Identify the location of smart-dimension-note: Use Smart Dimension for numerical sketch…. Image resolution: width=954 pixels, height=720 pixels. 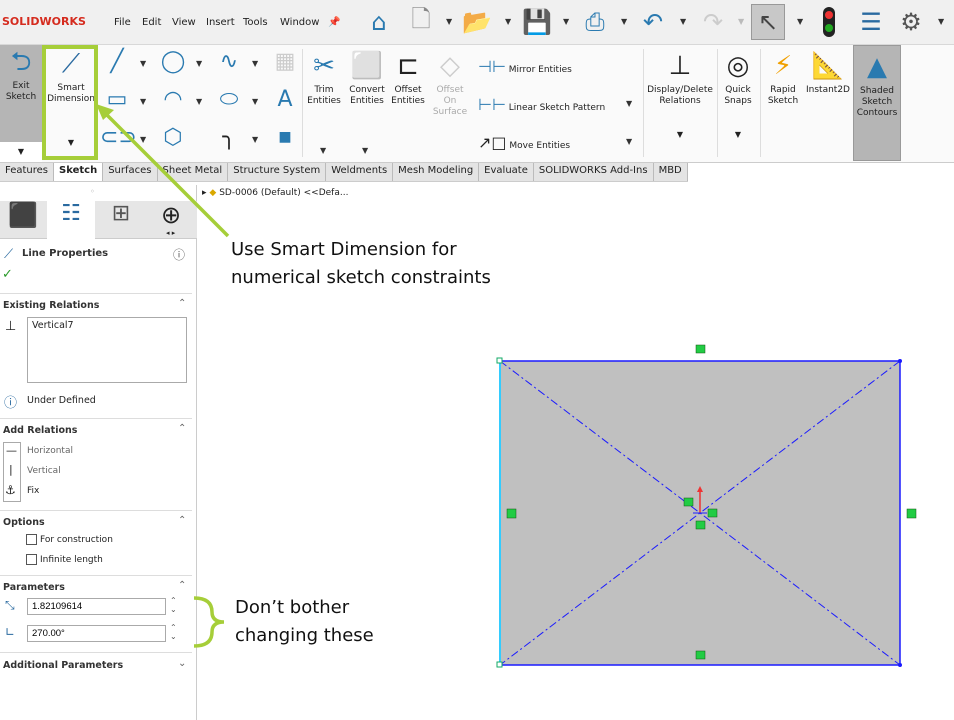
(361, 263).